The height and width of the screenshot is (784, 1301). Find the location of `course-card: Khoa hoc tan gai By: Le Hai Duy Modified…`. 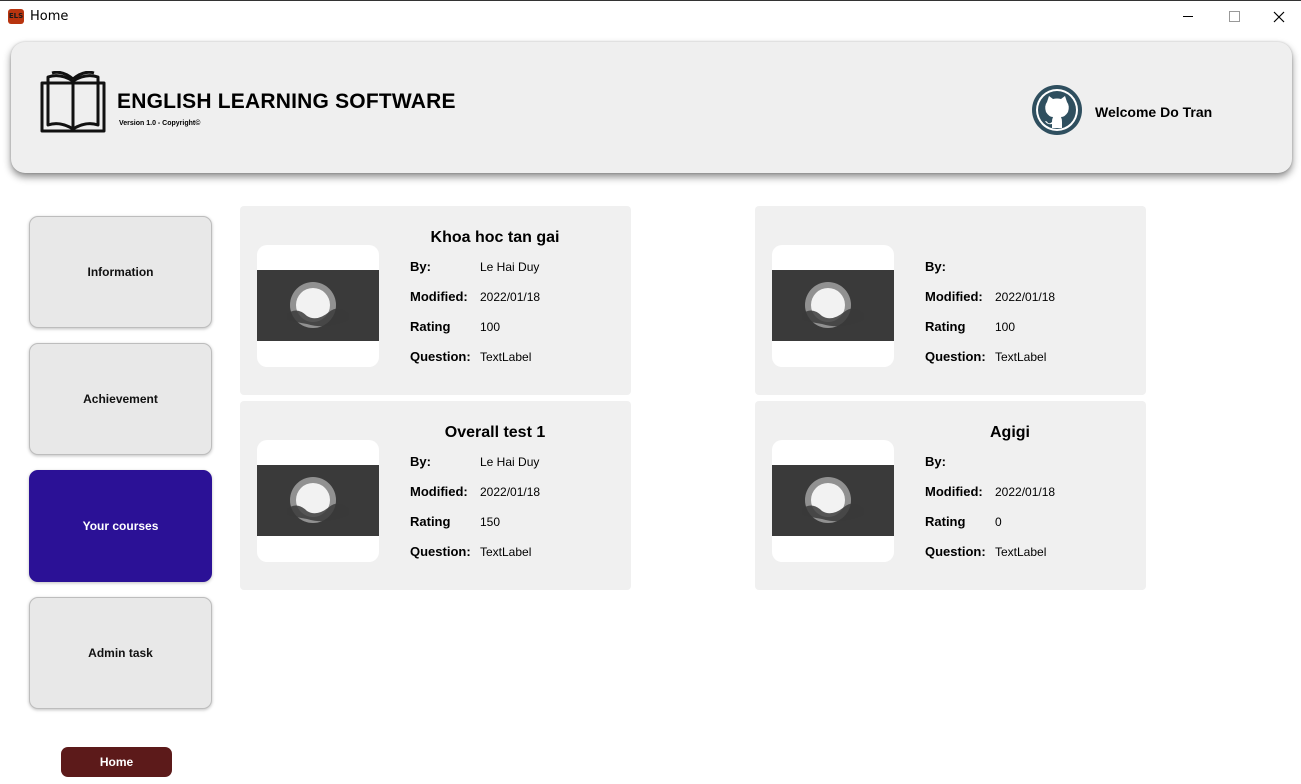

course-card: Khoa hoc tan gai By: Le Hai Duy Modified… is located at coordinates (435, 300).